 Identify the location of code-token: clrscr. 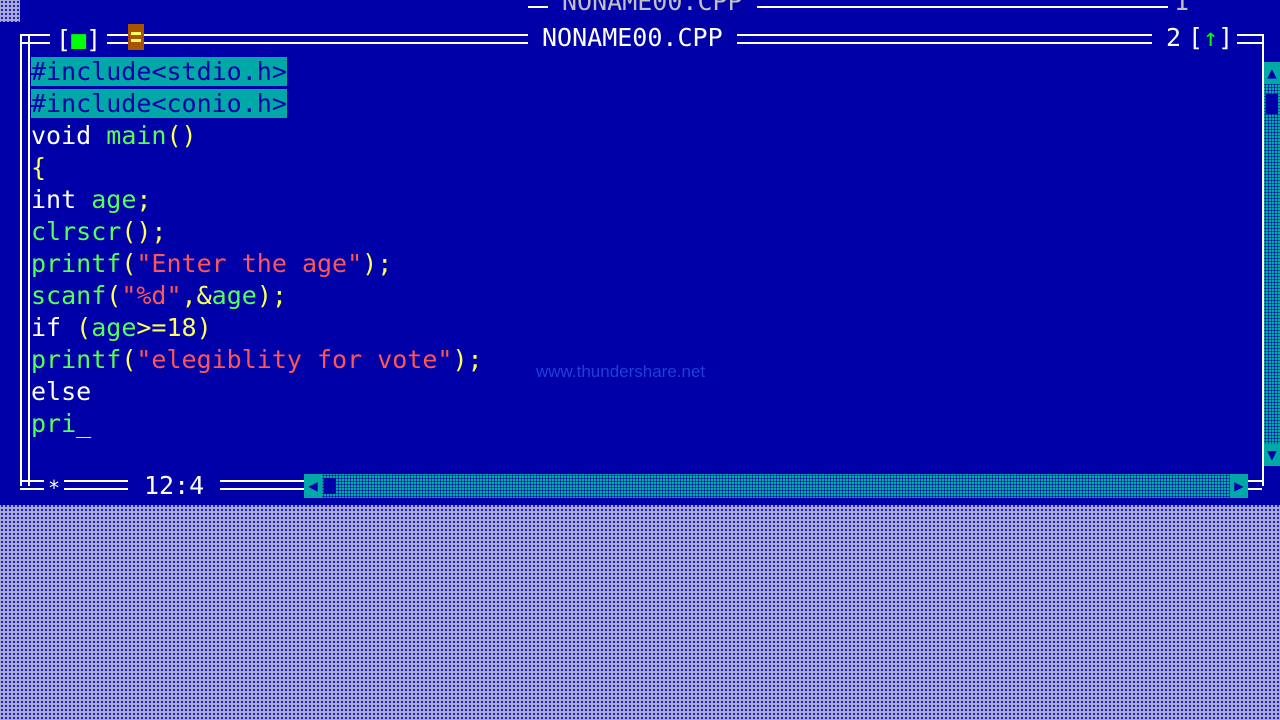
(76, 231).